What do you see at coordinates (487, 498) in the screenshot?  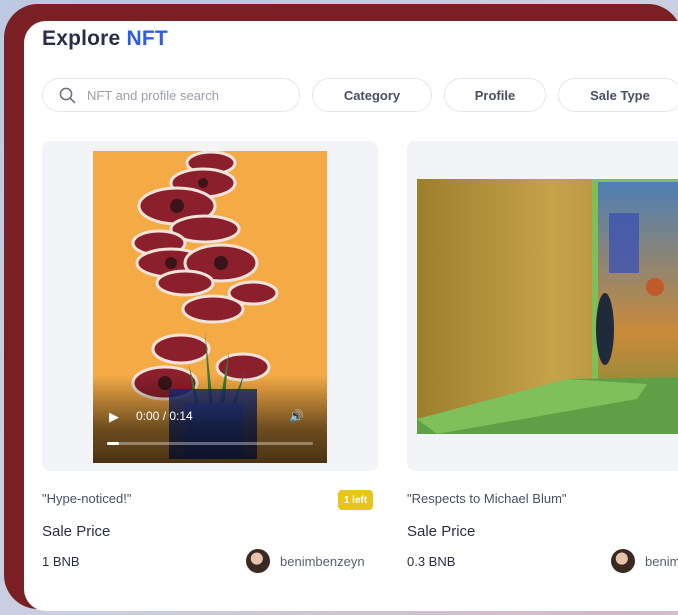 I see `nft-card-title: "Respects to Michael Blum"` at bounding box center [487, 498].